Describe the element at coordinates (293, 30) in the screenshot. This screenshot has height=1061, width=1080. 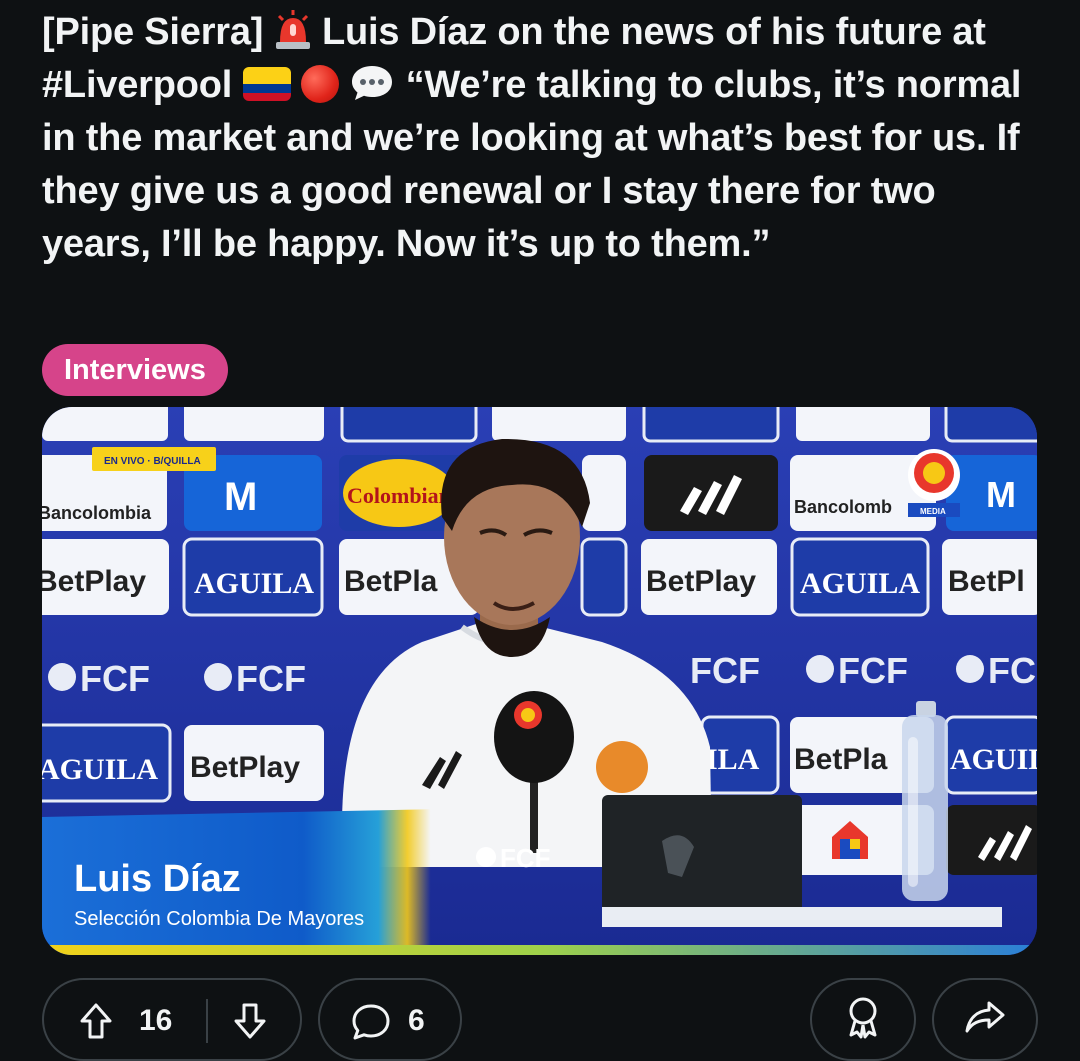
I see `siren-emoji-icon` at that location.